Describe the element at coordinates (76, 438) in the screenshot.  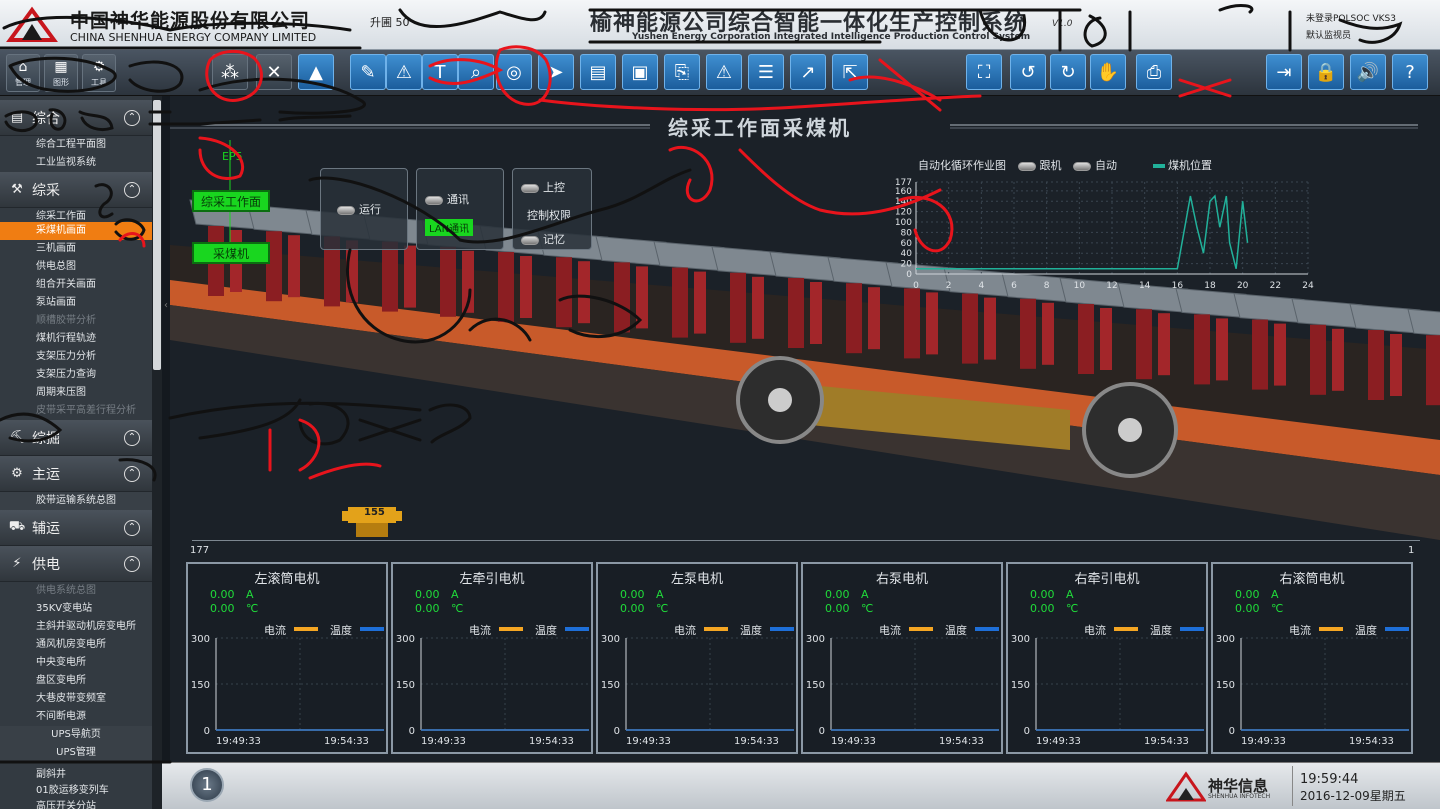
I see `nav-section-dig: ⛏ 综掘 ⌃` at that location.